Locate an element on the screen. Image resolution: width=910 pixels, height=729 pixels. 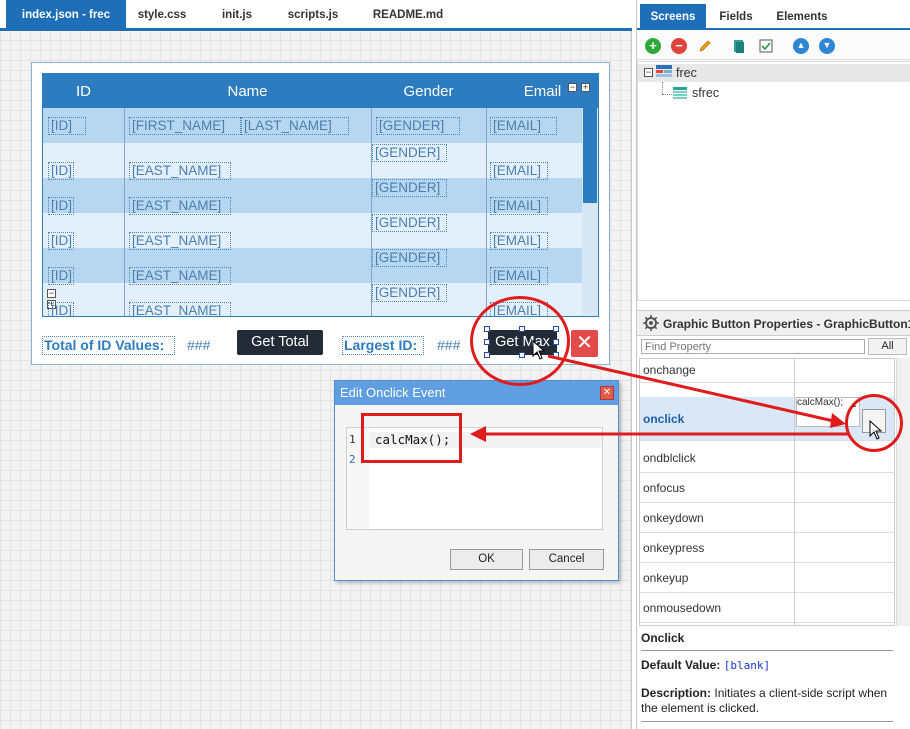
cursor-icon is located at coordinates (876, 430).